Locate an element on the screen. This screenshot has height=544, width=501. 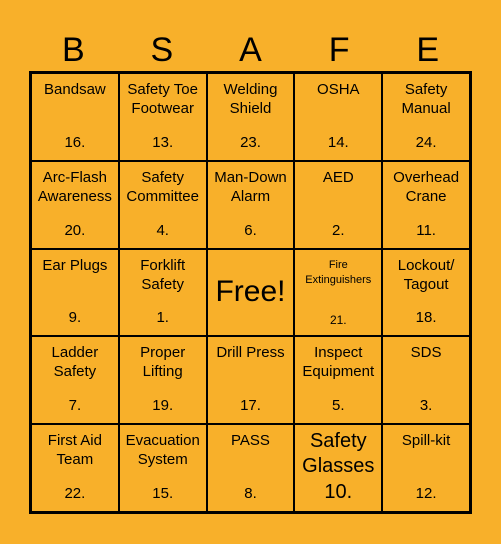
bingo-cell: Ladder Safety 7. is located at coordinates (75, 380).